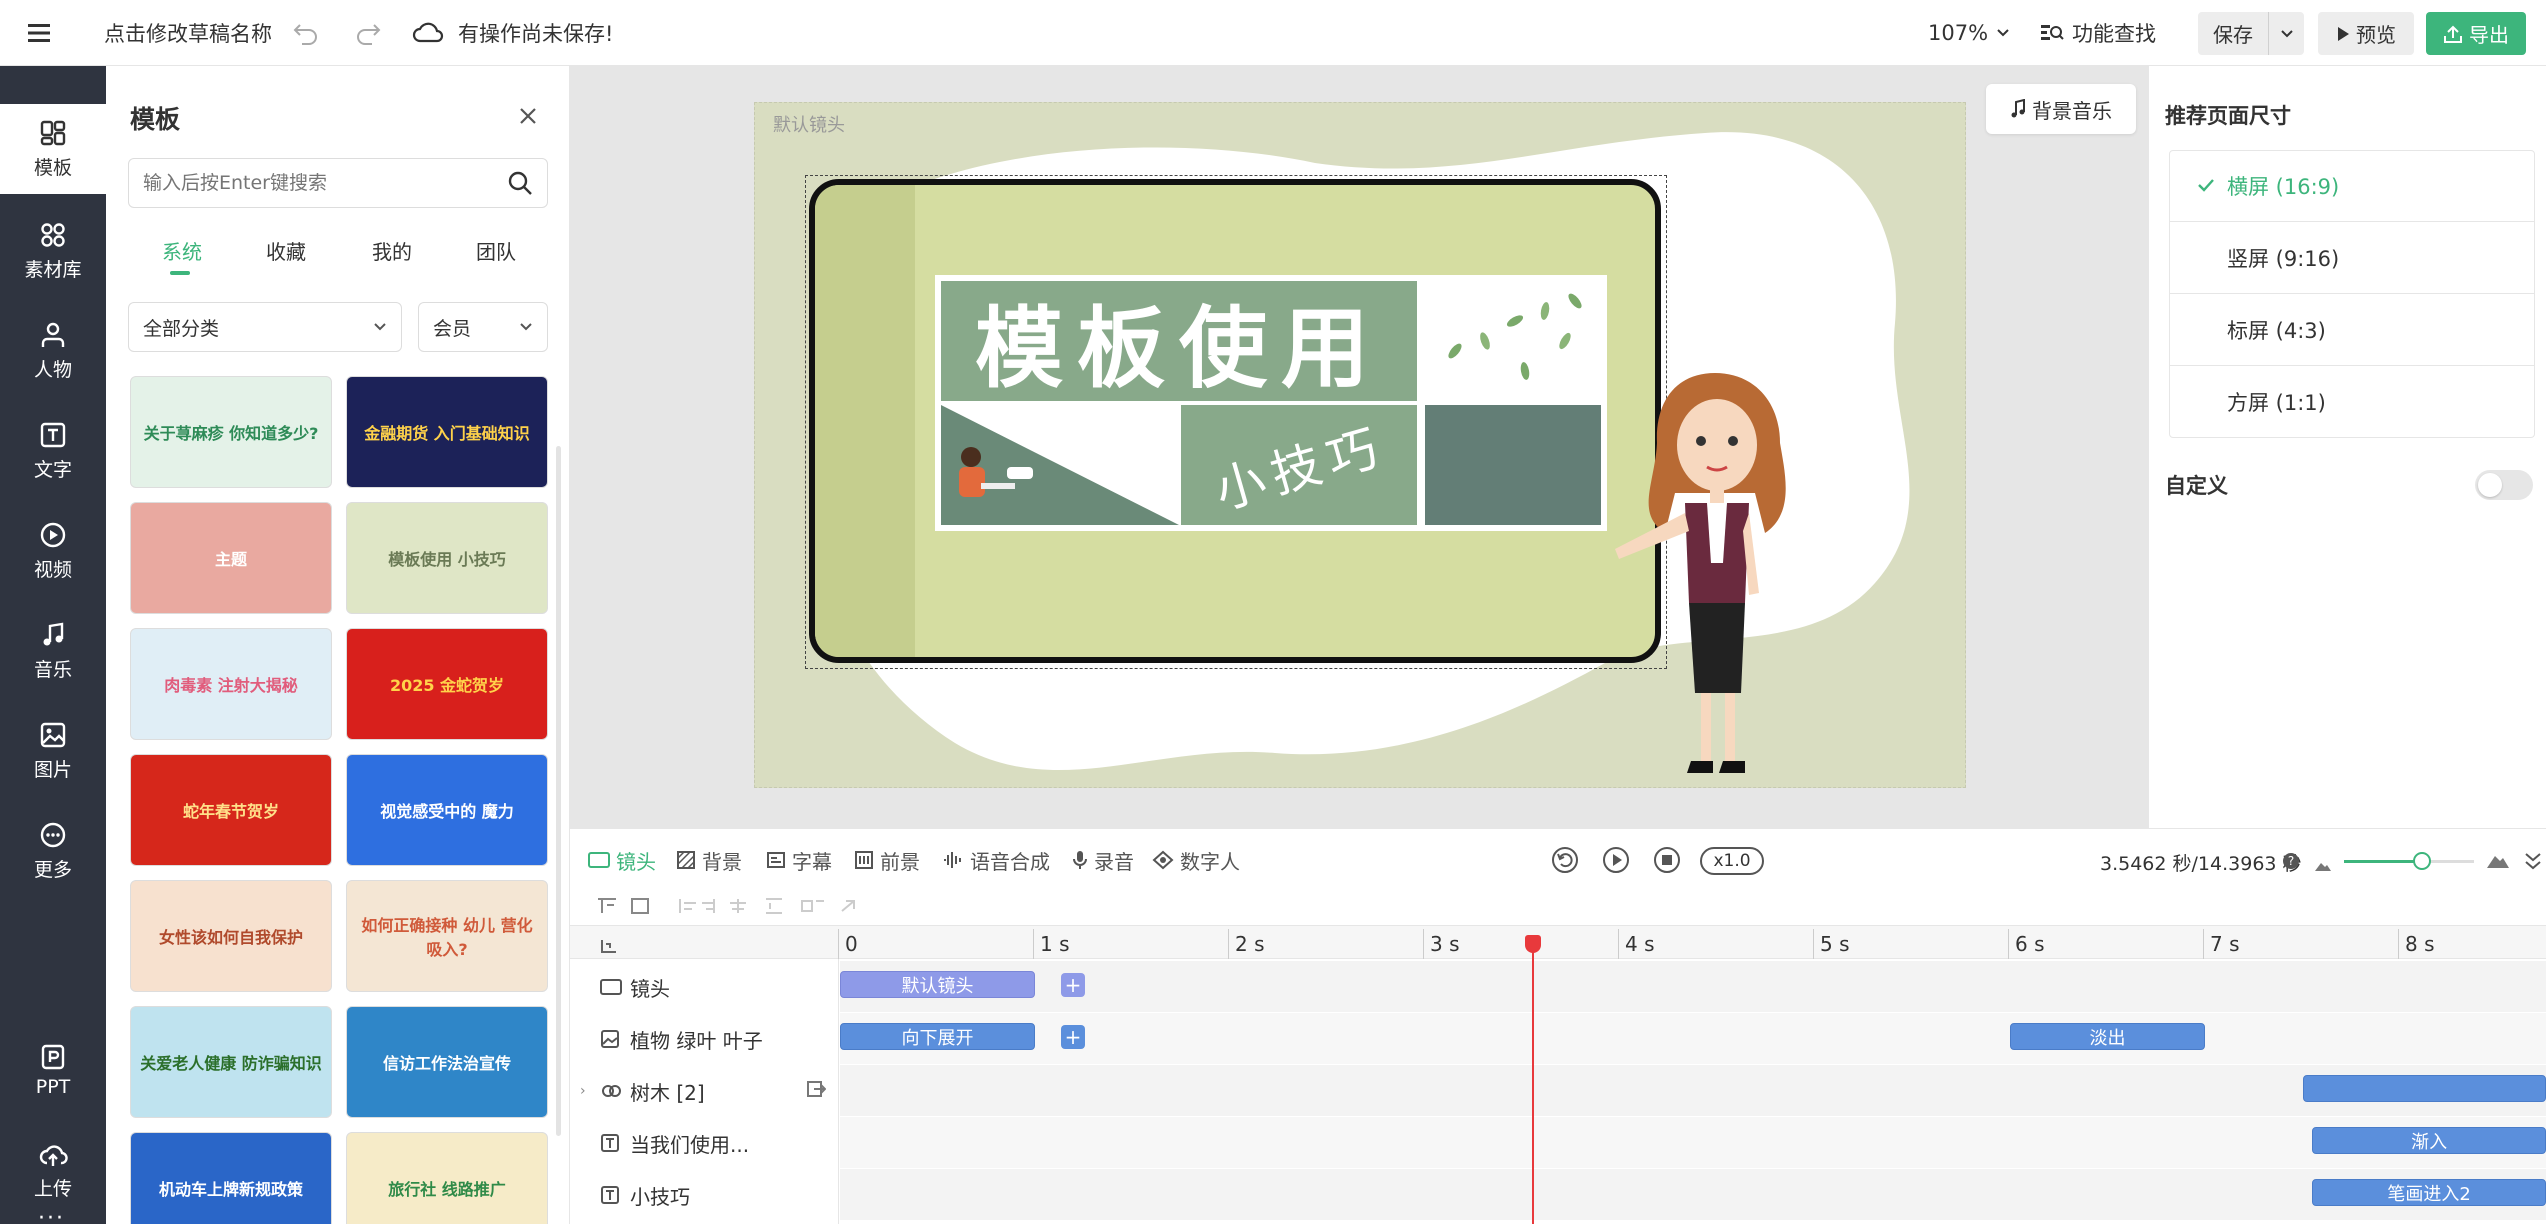 Image resolution: width=2546 pixels, height=1224 pixels. What do you see at coordinates (705, 1039) in the screenshot?
I see `track-row: 植物 绿叶 叶子` at bounding box center [705, 1039].